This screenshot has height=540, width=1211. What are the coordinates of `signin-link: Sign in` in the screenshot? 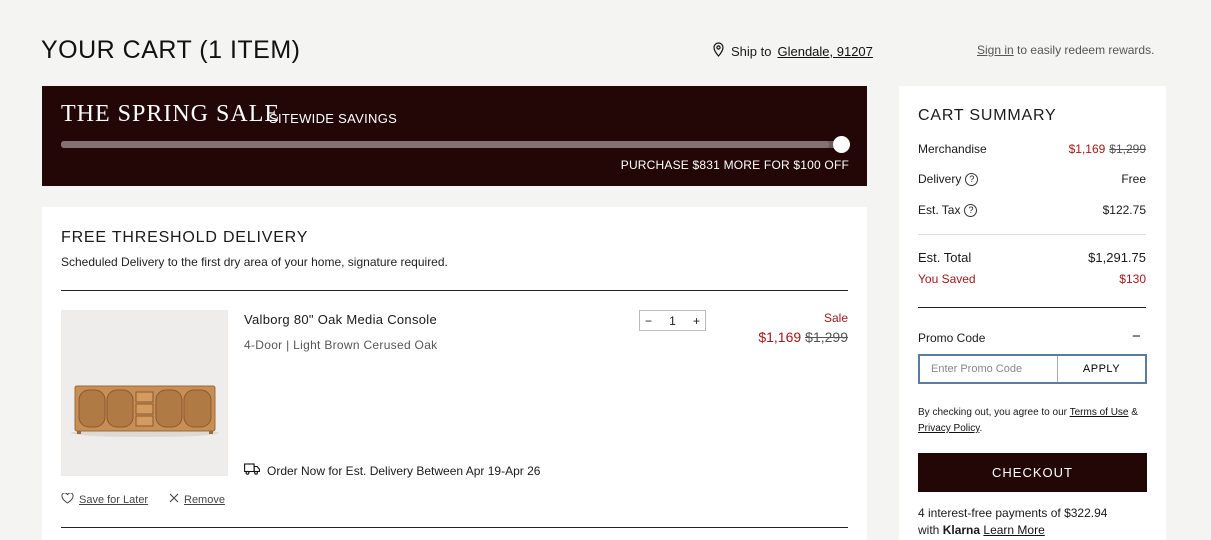 It's located at (995, 50).